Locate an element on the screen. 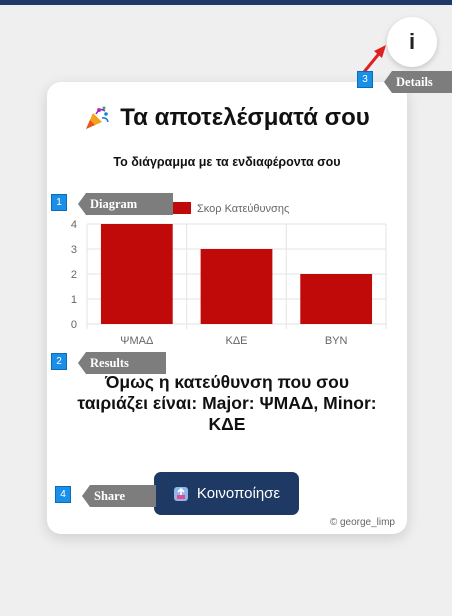 The height and width of the screenshot is (616, 452). x-tick-label: ΨΜΑΔ is located at coordinates (137, 339).